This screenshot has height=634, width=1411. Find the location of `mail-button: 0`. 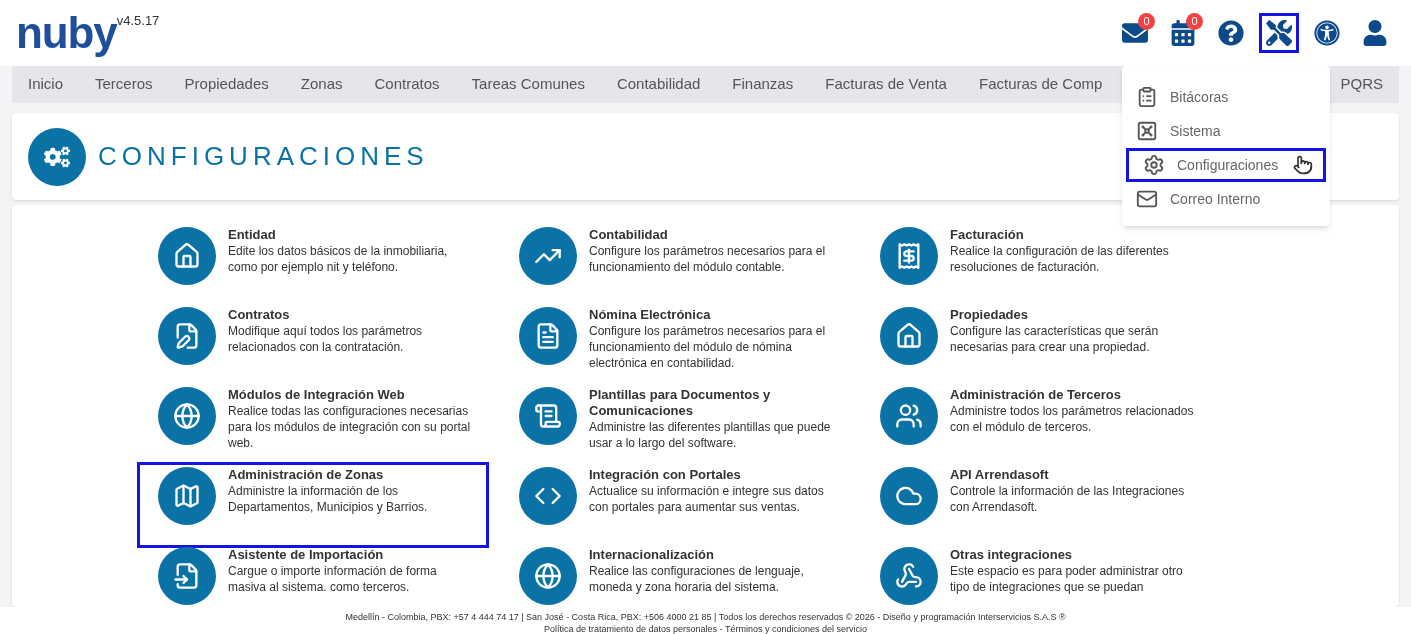

mail-button: 0 is located at coordinates (1135, 33).